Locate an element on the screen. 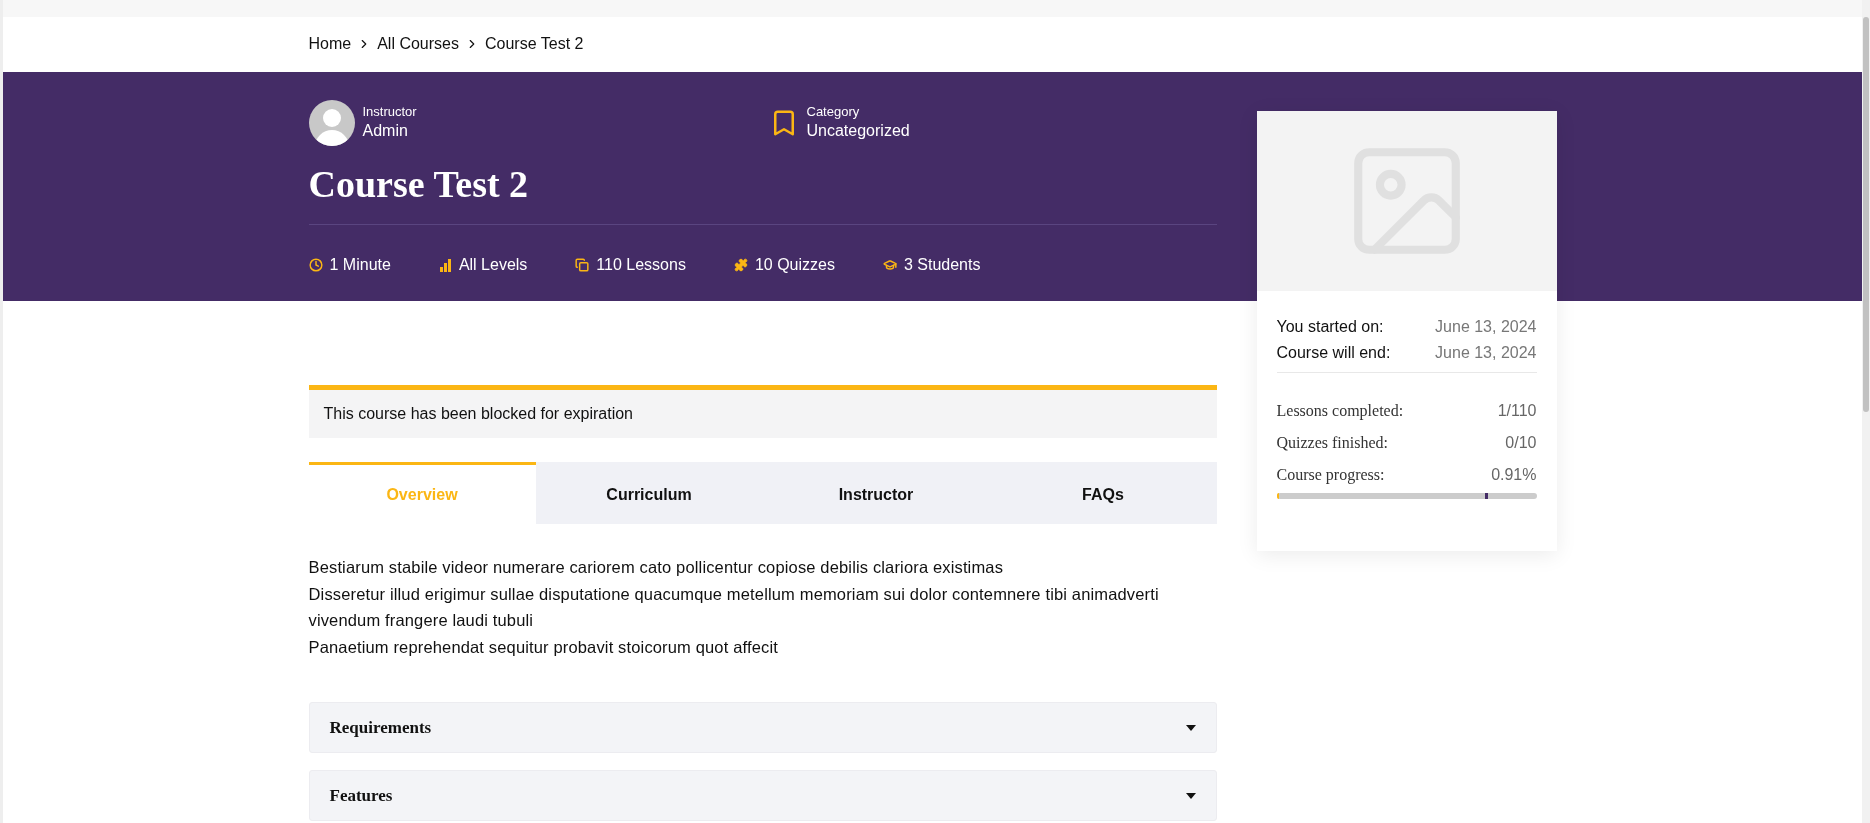 The width and height of the screenshot is (1870, 823). description-paragraph: Disseretur illud erigimur sullae disputatione quacumque metellum memoriam sui dolor contemnere tibi animadverti vivendum frangere laudi tubuli is located at coordinates (734, 607).